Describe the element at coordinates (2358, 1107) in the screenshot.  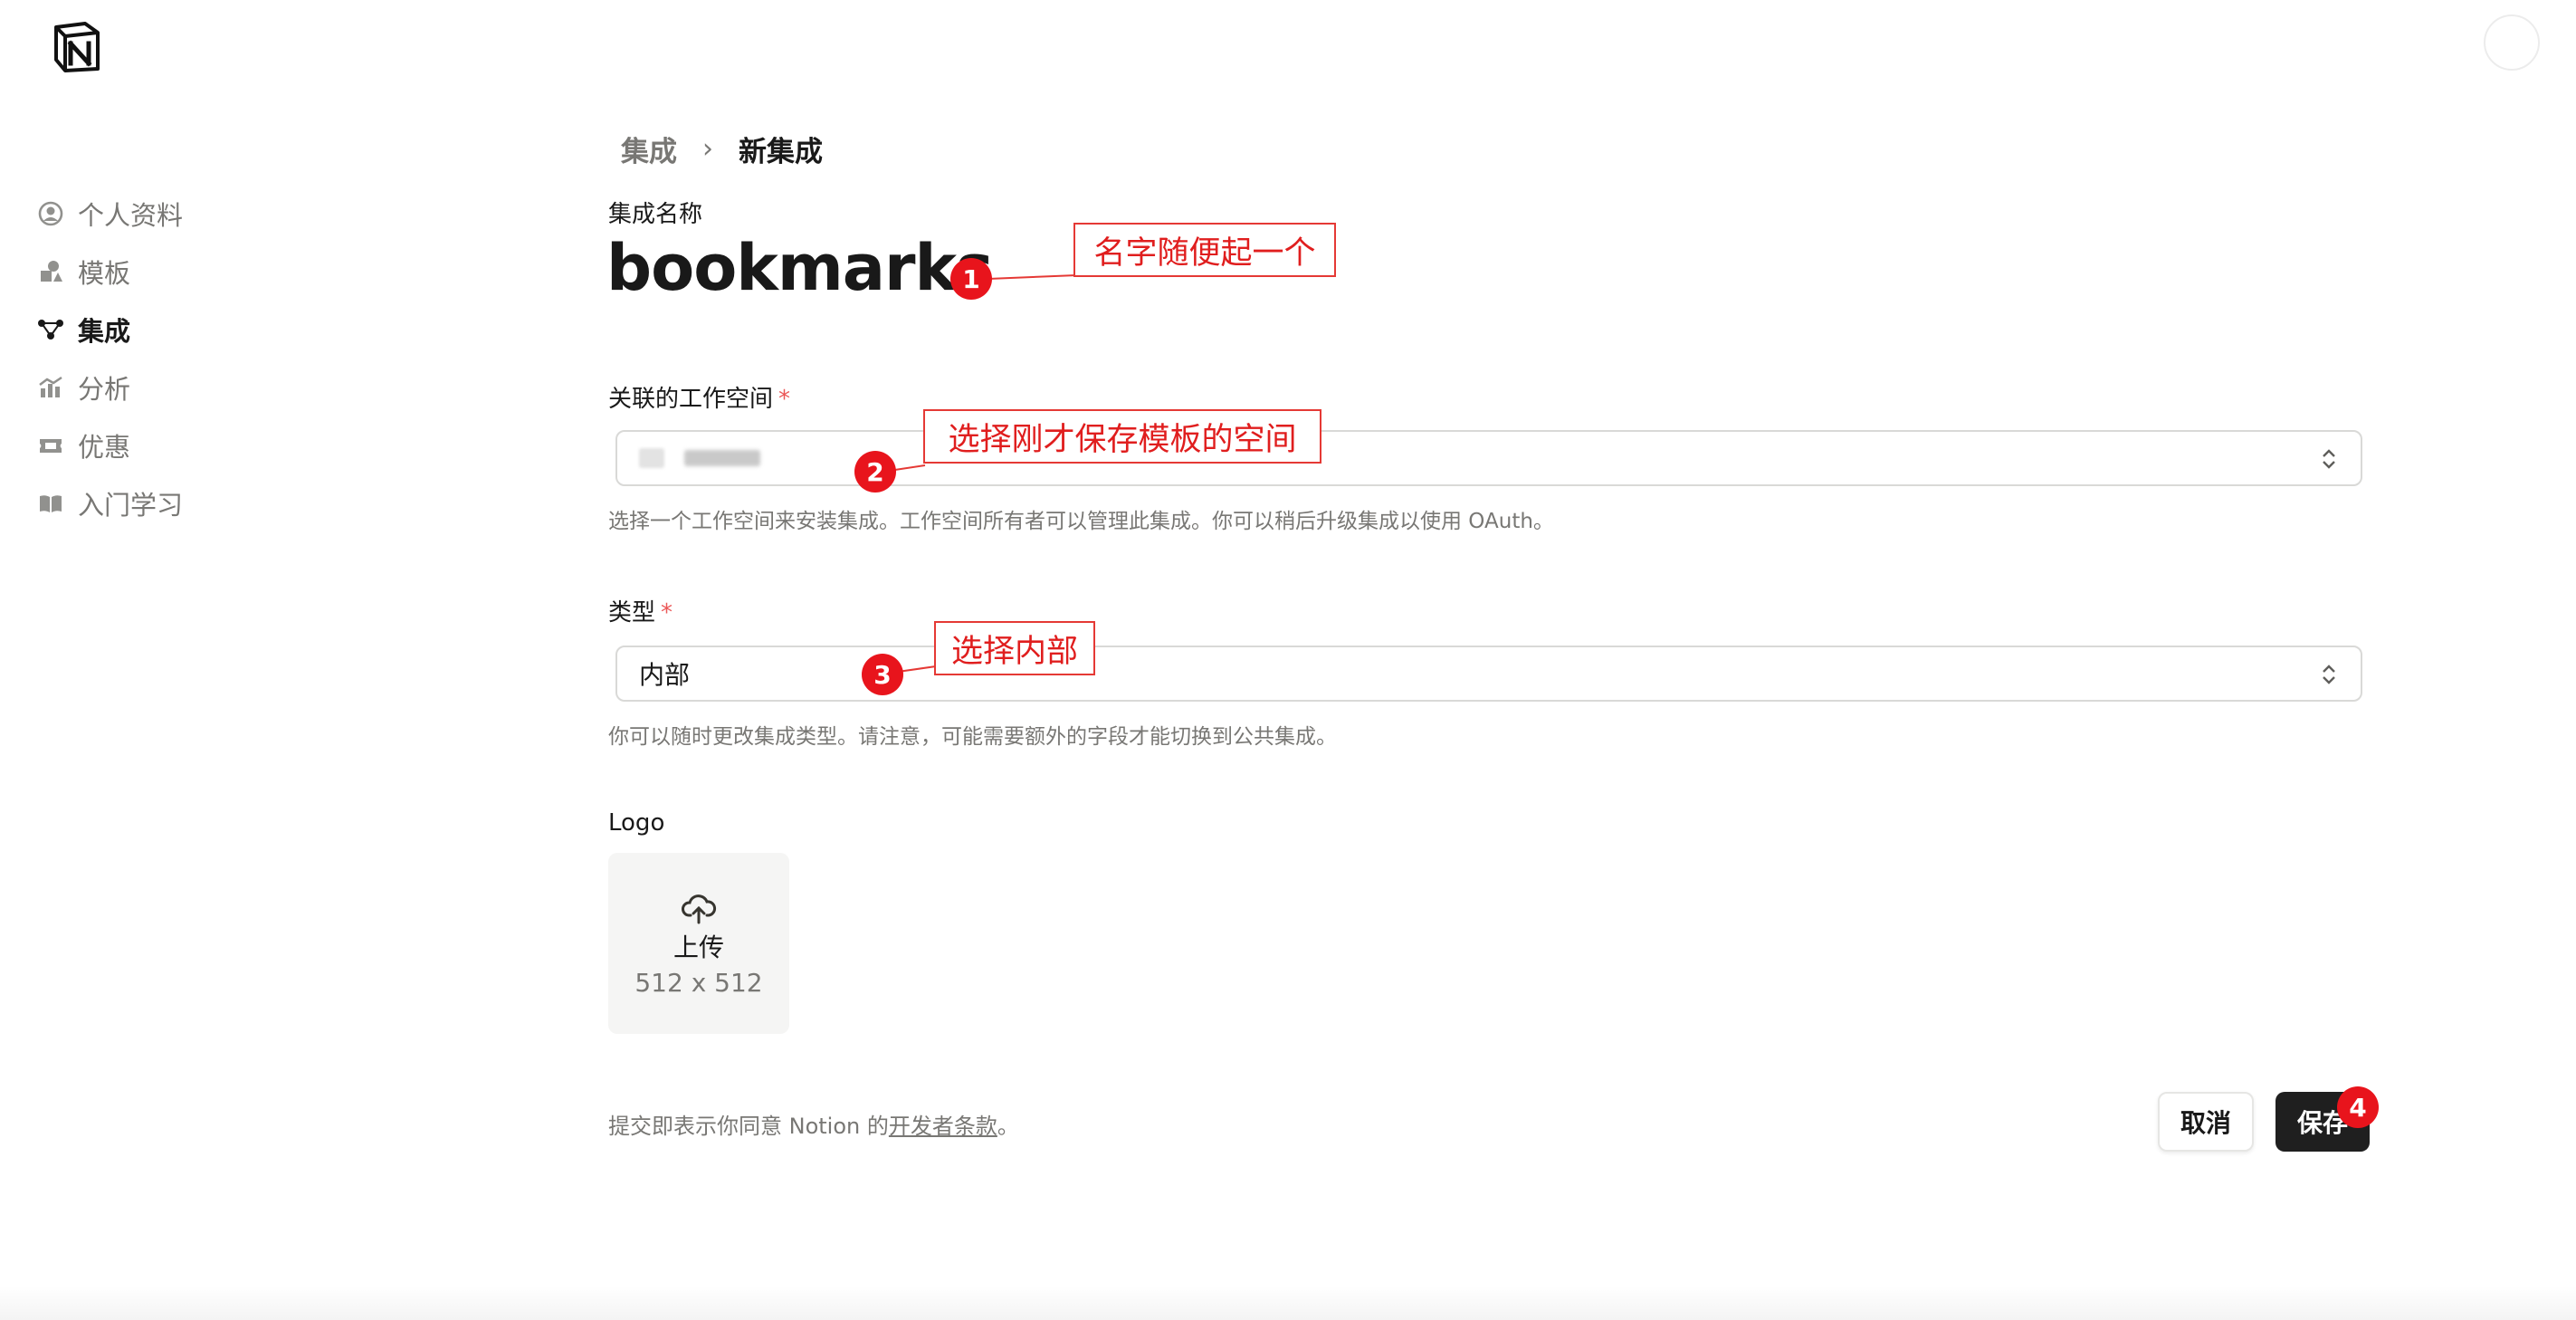
I see `annotation-4-badge: 4` at that location.